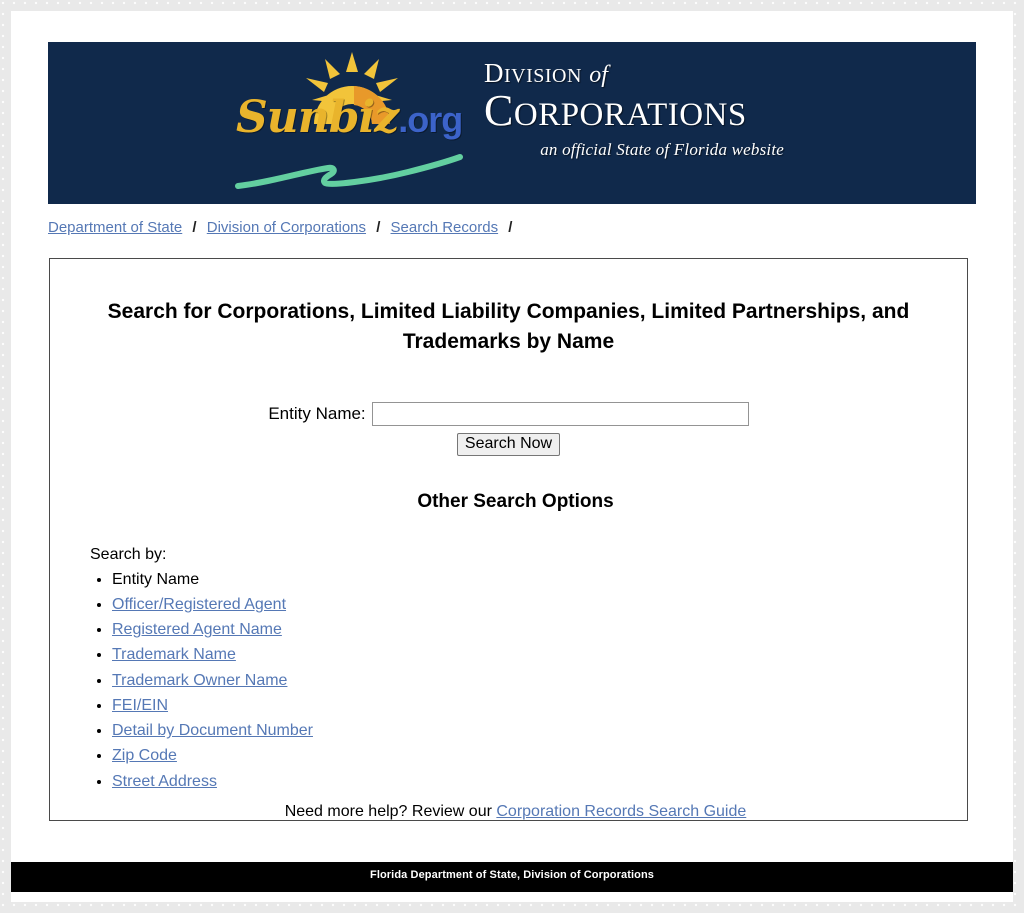  What do you see at coordinates (662, 149) in the screenshot?
I see `banner-tagline: an official State of Florida website` at bounding box center [662, 149].